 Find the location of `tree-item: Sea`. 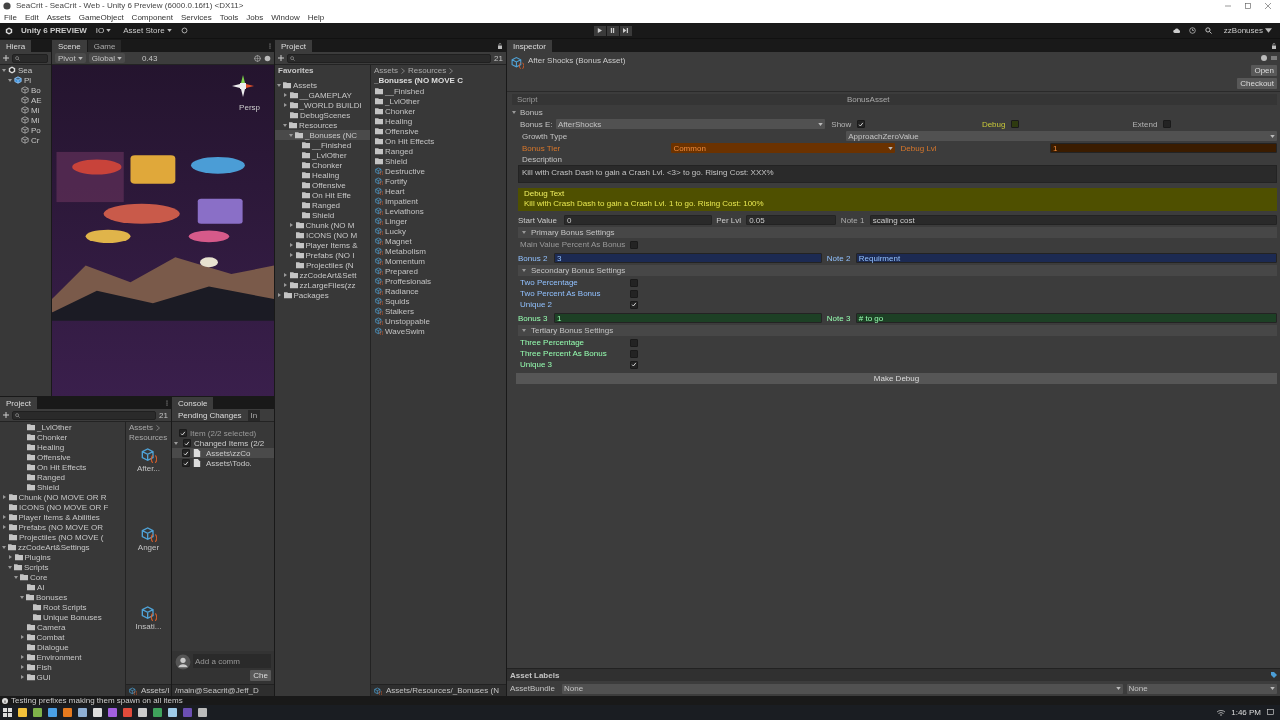

tree-item: Sea is located at coordinates (25, 70).